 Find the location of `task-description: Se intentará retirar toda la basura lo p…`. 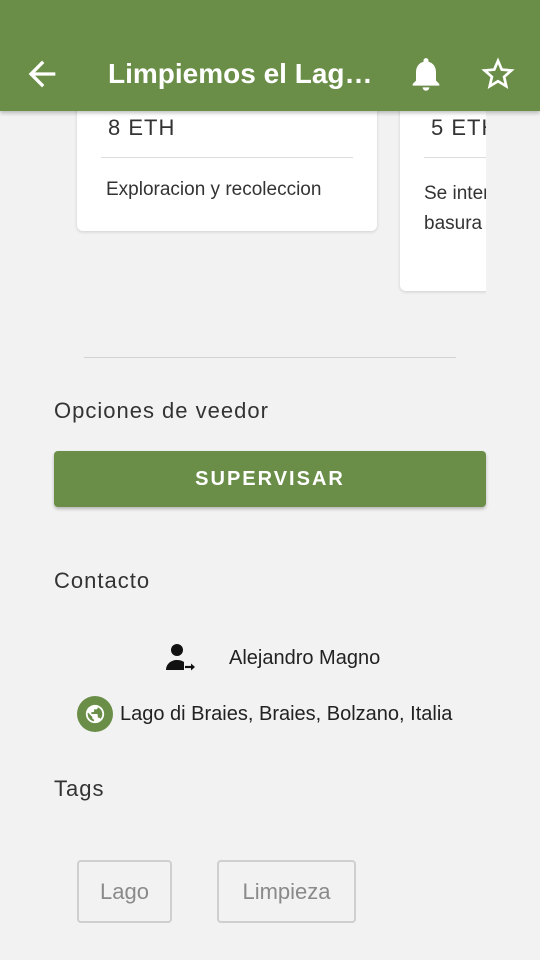

task-description: Se intentará retirar toda la basura lo p… is located at coordinates (455, 208).